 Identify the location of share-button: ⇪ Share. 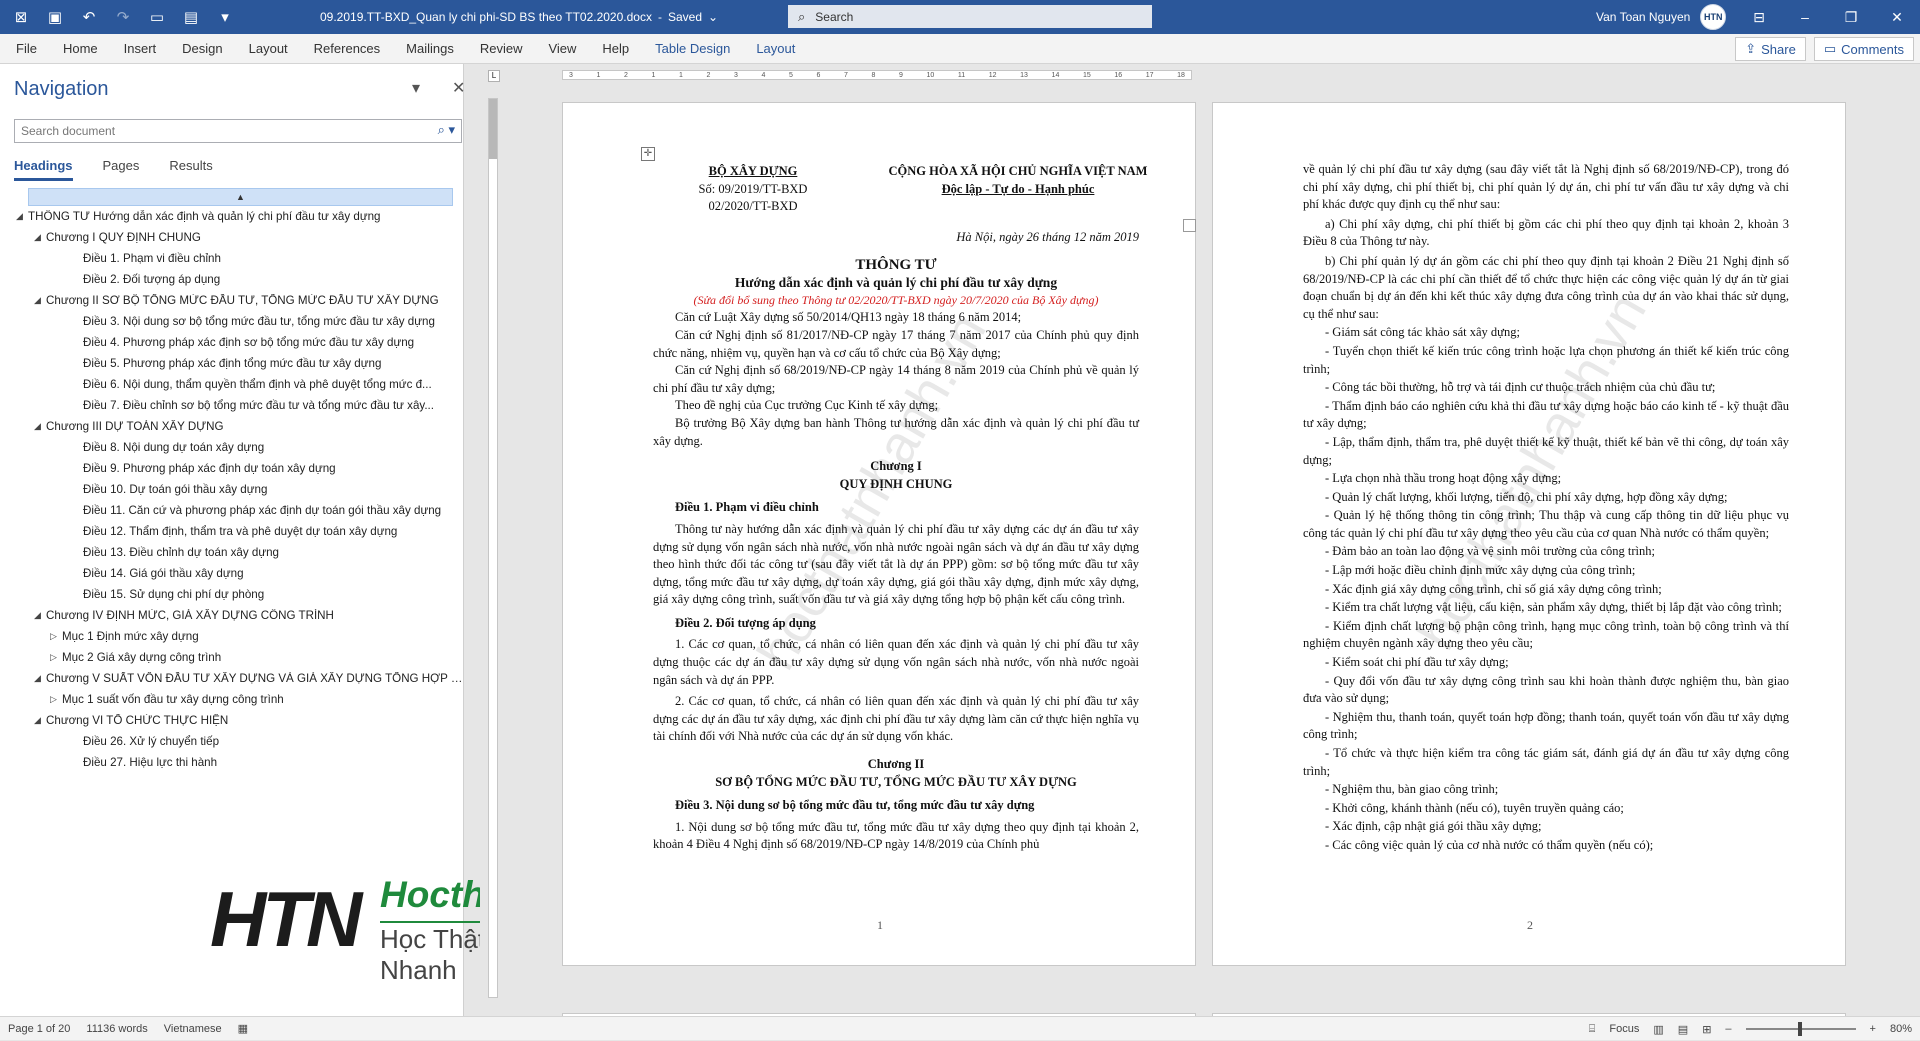
(1770, 49).